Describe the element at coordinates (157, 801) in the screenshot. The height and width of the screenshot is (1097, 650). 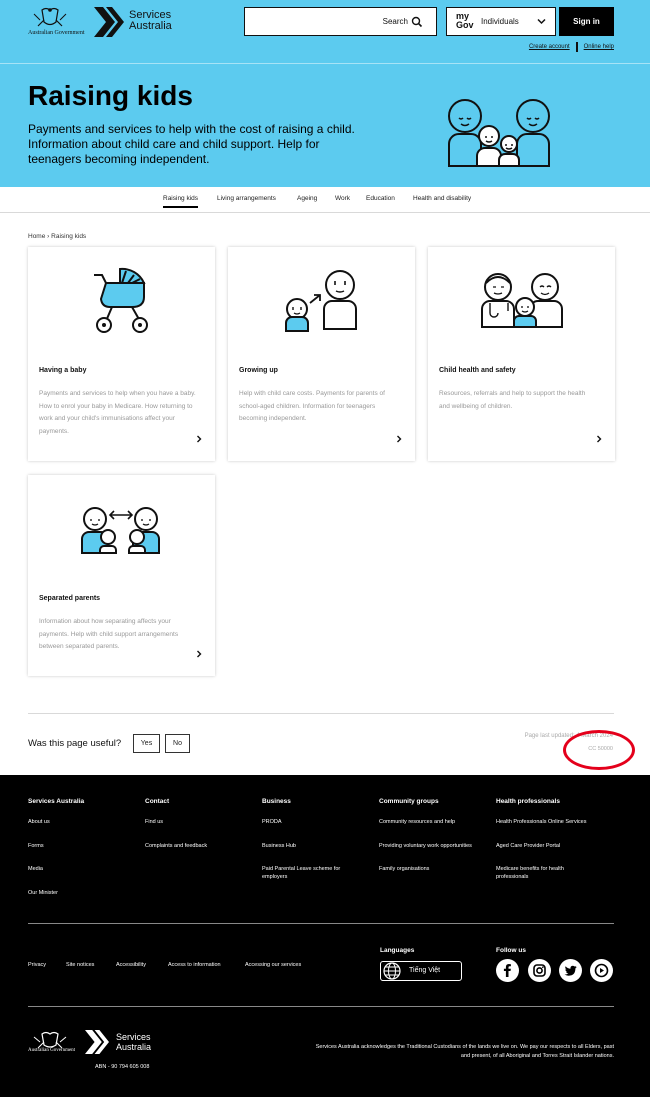
I see `footer-heading: Contact` at that location.